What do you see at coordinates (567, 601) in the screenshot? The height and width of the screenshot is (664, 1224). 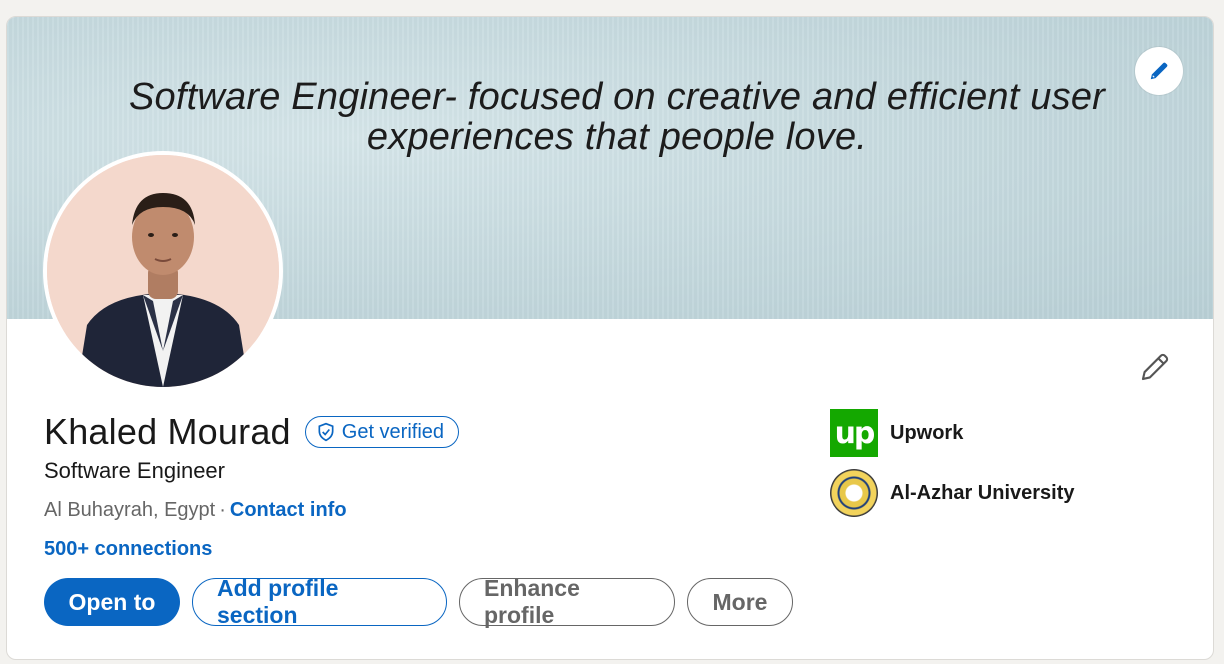 I see `enhance-profile-button: Enhance profile` at bounding box center [567, 601].